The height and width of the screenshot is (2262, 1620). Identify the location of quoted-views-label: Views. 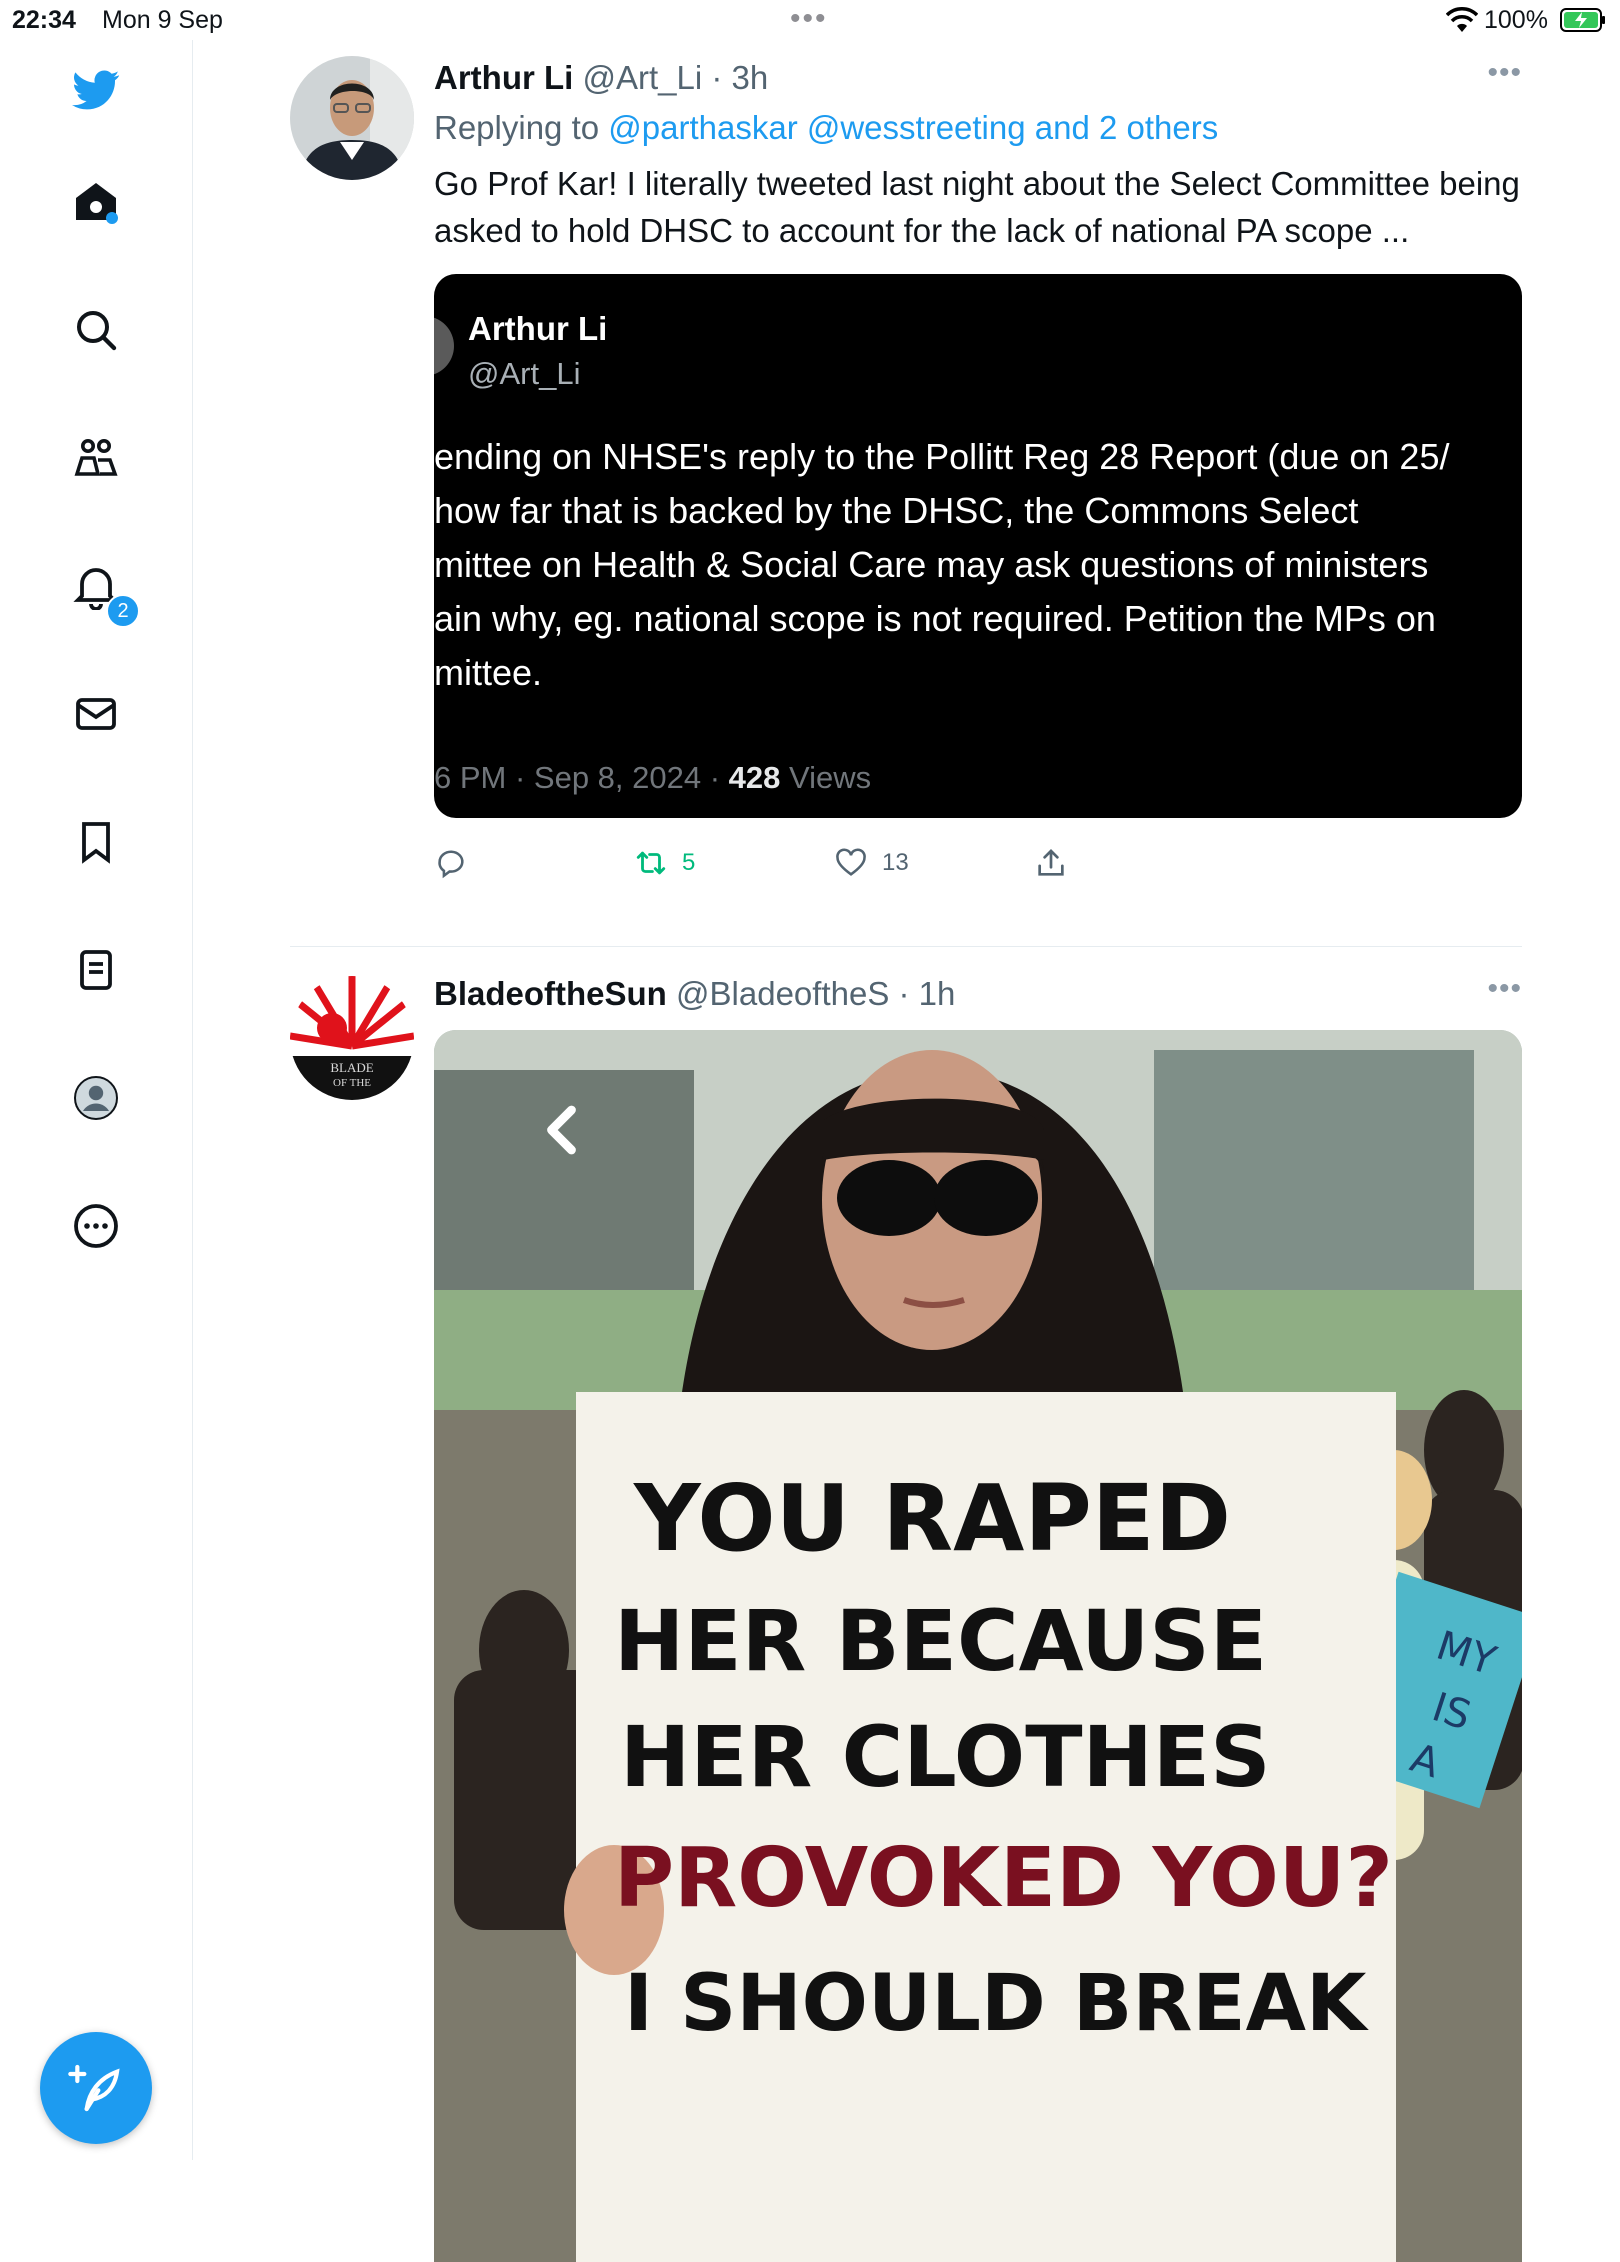
(826, 777).